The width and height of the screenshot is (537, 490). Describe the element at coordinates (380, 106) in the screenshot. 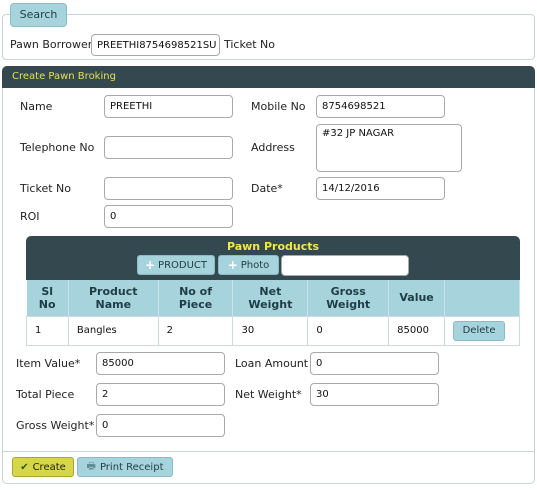

I see `mobile-input: 8754698521` at that location.